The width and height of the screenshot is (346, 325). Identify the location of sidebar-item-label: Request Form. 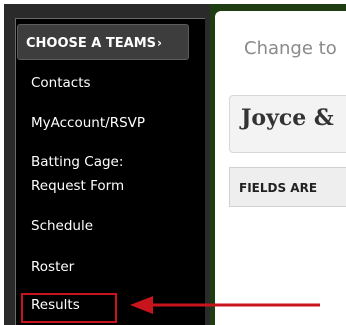
(78, 186).